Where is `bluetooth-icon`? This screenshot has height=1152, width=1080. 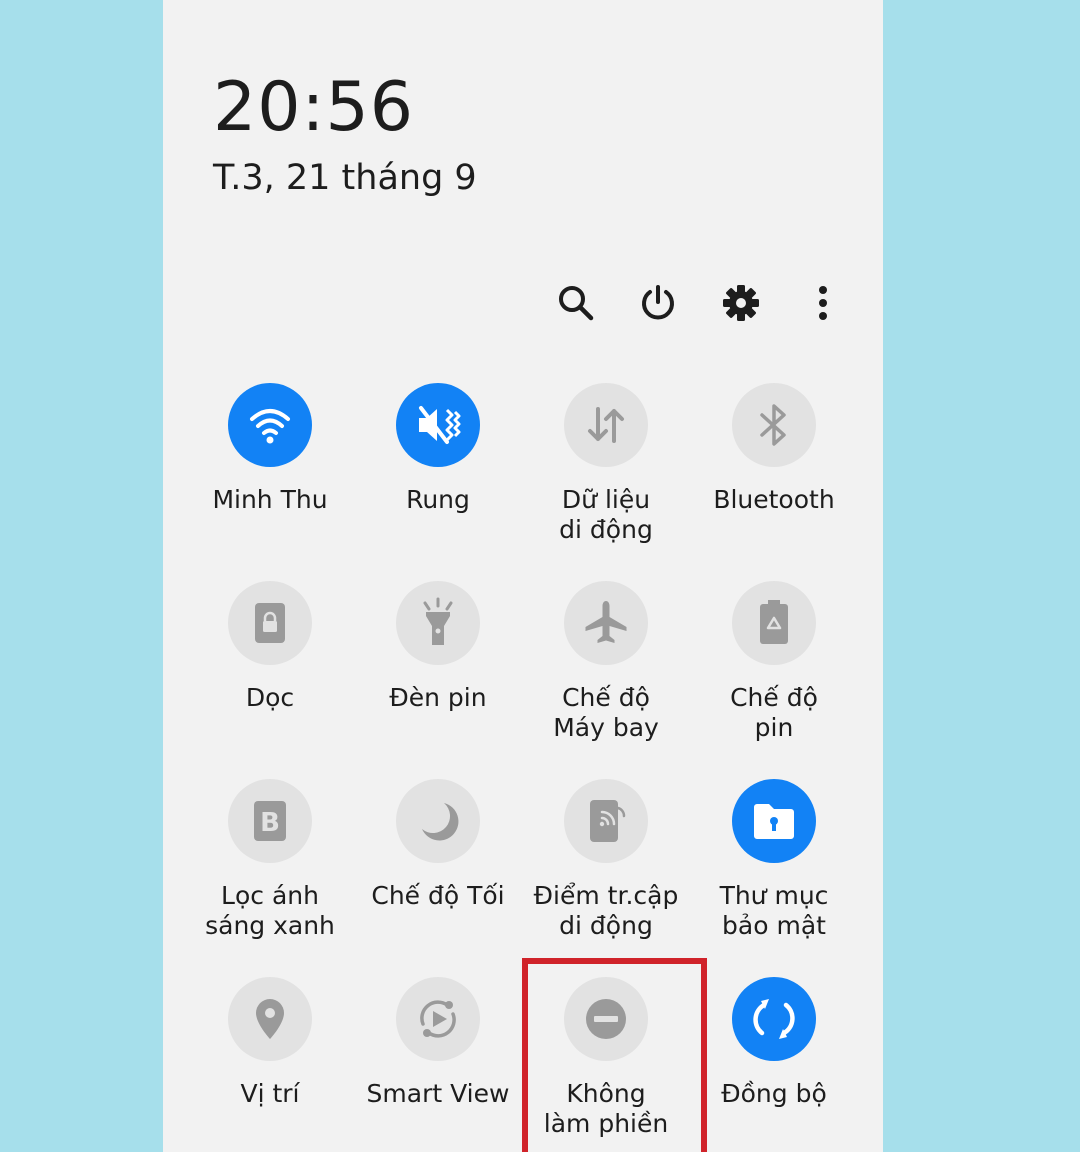 bluetooth-icon is located at coordinates (774, 425).